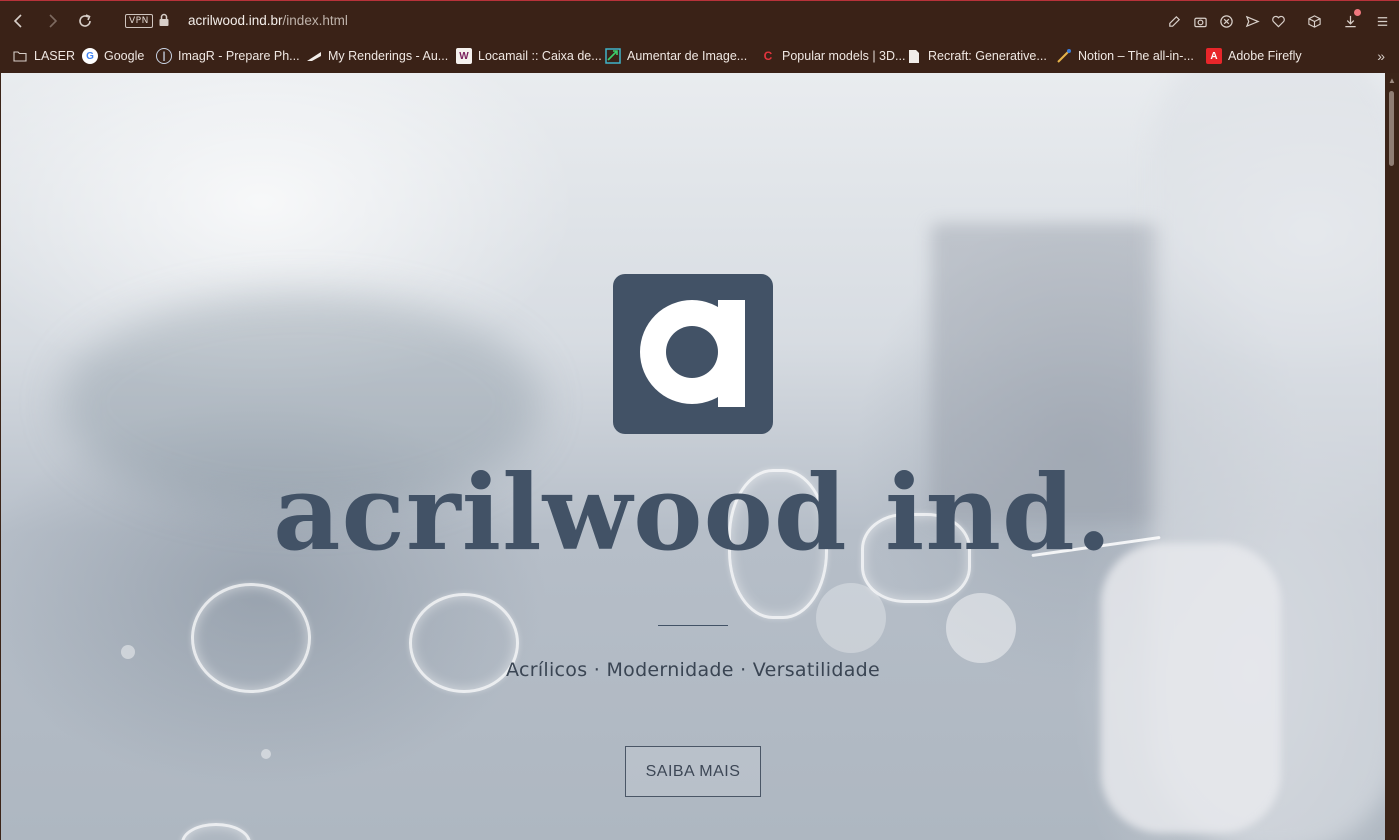 The width and height of the screenshot is (1399, 840). What do you see at coordinates (235, 20) in the screenshot?
I see `url-host: acrilwood.ind.br` at bounding box center [235, 20].